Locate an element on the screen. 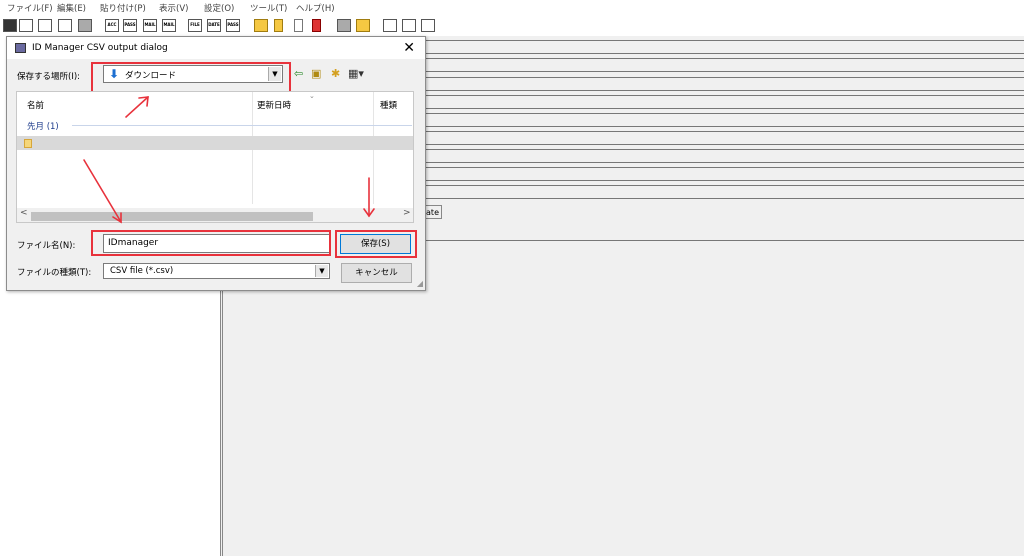 This screenshot has height=556, width=1024. arrow-to-filename is located at coordinates (102, 191).